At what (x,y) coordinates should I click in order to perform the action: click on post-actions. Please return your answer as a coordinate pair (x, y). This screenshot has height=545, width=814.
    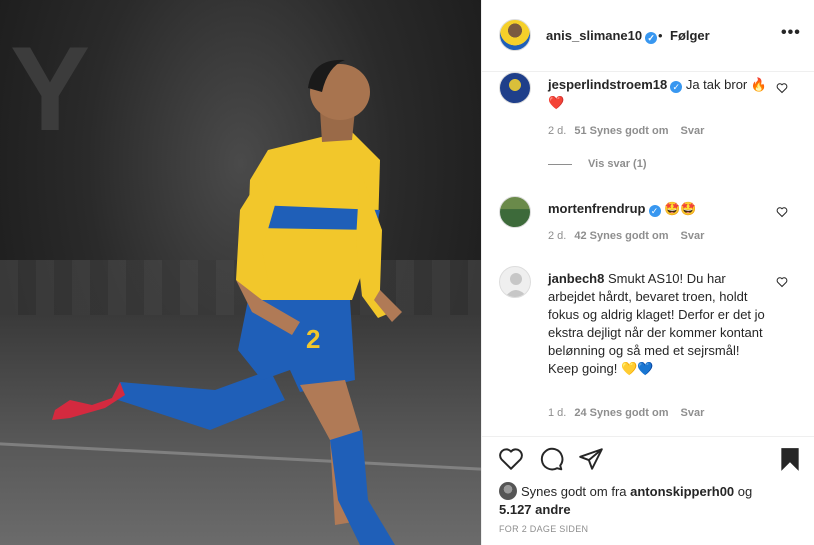
    Looking at the image, I should click on (648, 460).